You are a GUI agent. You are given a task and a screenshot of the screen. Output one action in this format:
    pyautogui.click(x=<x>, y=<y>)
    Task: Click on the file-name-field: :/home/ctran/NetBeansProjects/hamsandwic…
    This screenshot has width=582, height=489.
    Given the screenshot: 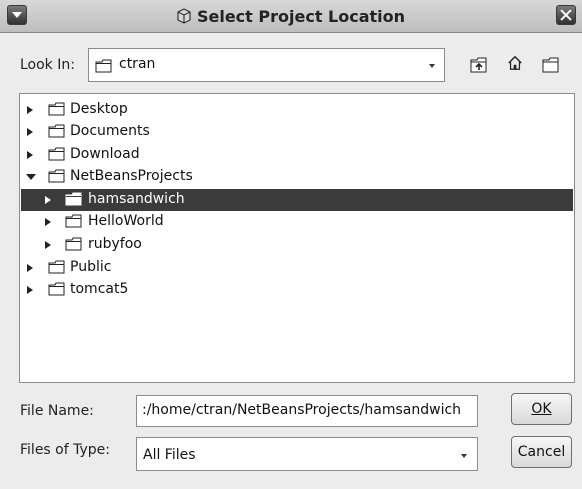 What is the action you would take?
    pyautogui.click(x=307, y=411)
    